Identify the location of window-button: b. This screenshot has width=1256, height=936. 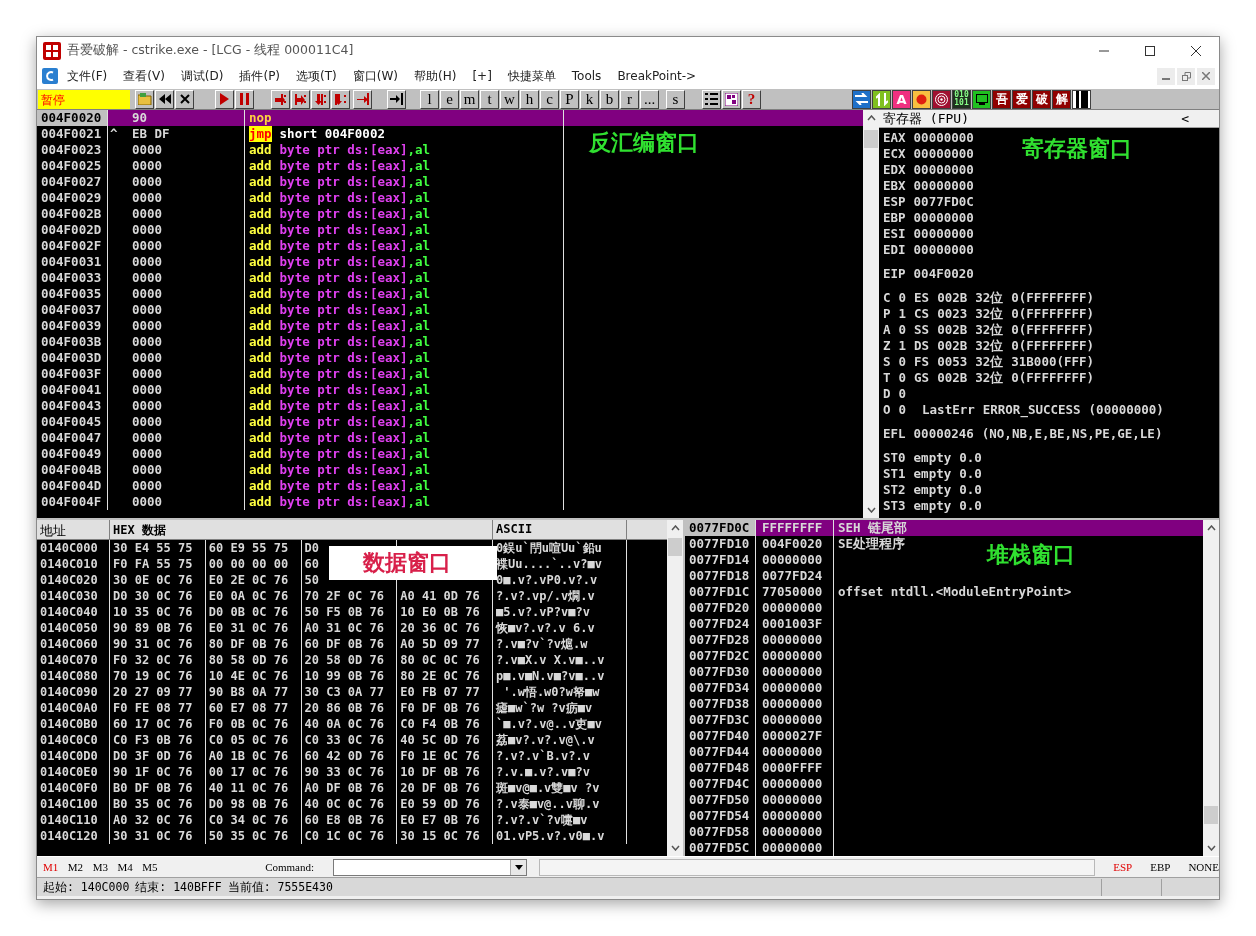
(609, 99).